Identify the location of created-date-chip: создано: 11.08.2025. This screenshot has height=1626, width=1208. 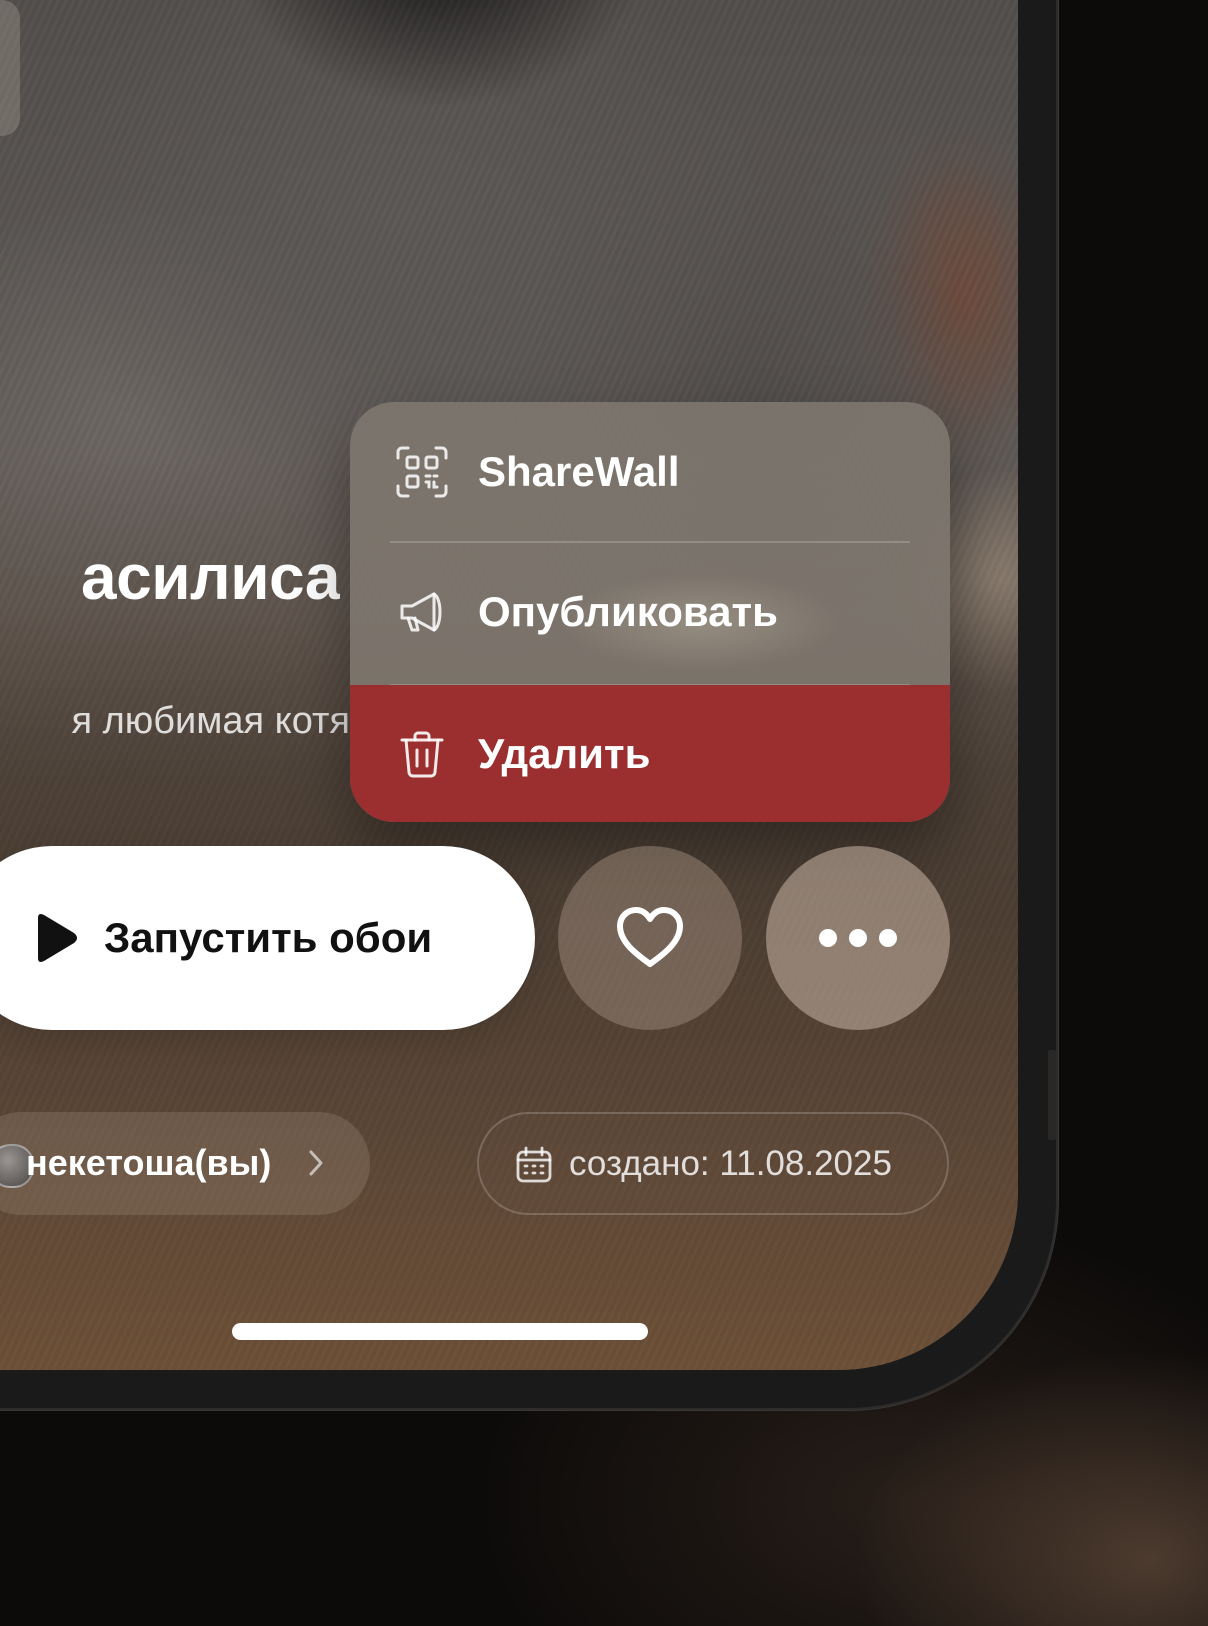
(713, 1163).